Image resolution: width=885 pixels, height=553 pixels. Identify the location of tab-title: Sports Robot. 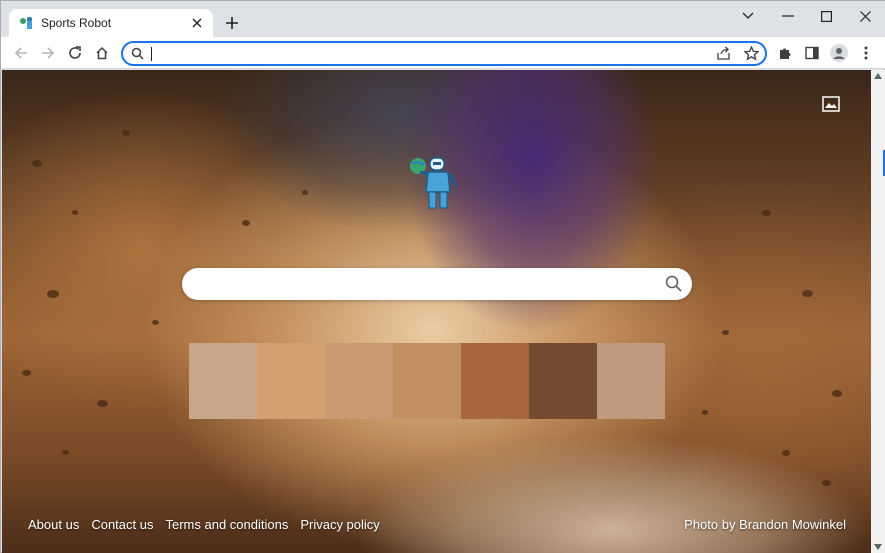
(76, 23).